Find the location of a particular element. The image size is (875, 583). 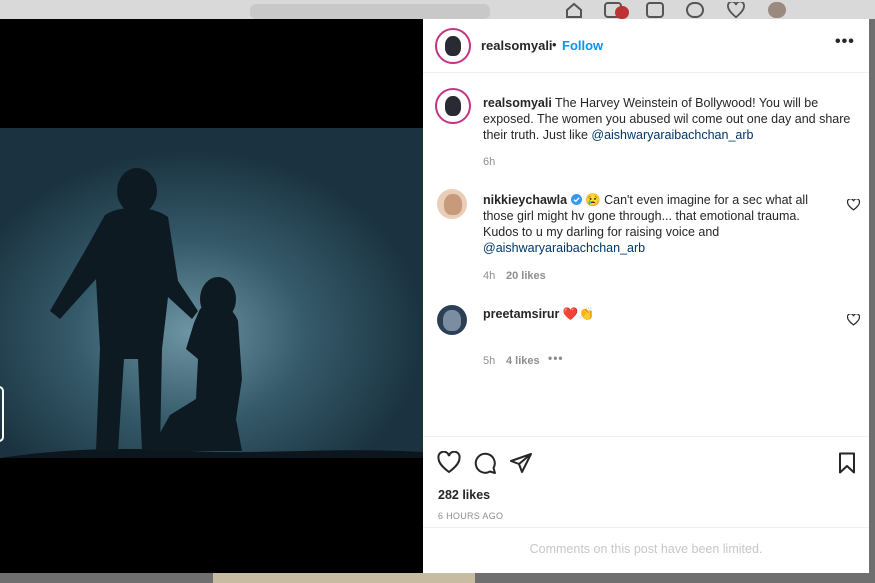

caption-time: 6h is located at coordinates (489, 162).